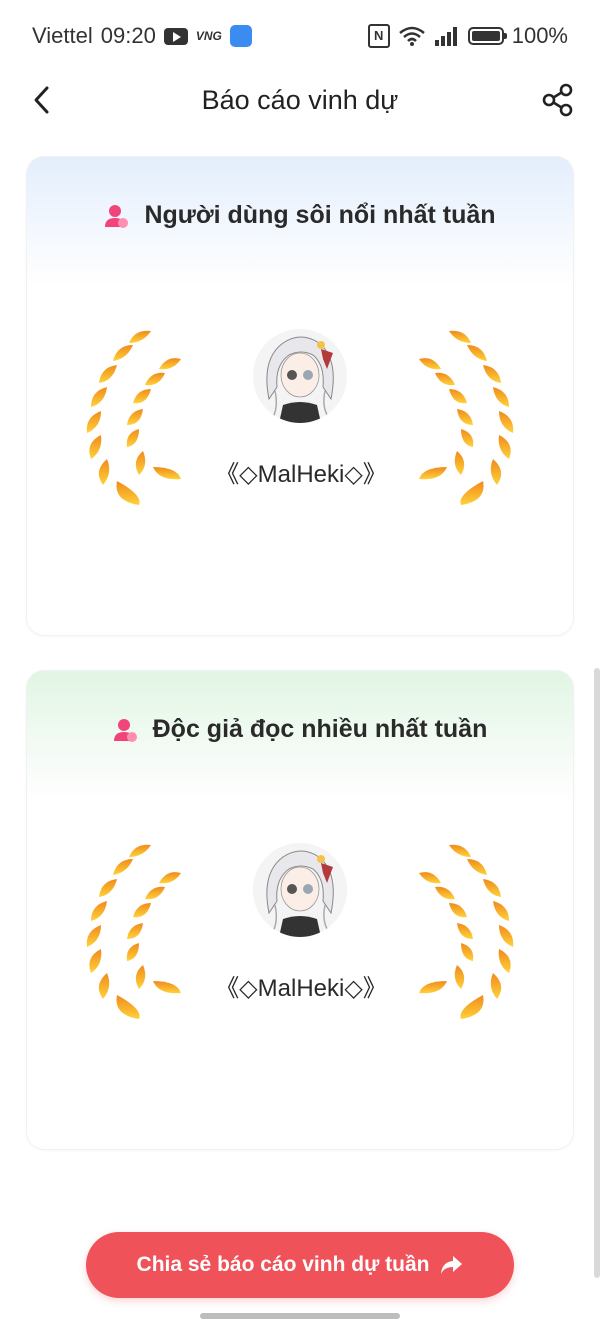  What do you see at coordinates (445, 36) in the screenshot?
I see `signal-icon` at bounding box center [445, 36].